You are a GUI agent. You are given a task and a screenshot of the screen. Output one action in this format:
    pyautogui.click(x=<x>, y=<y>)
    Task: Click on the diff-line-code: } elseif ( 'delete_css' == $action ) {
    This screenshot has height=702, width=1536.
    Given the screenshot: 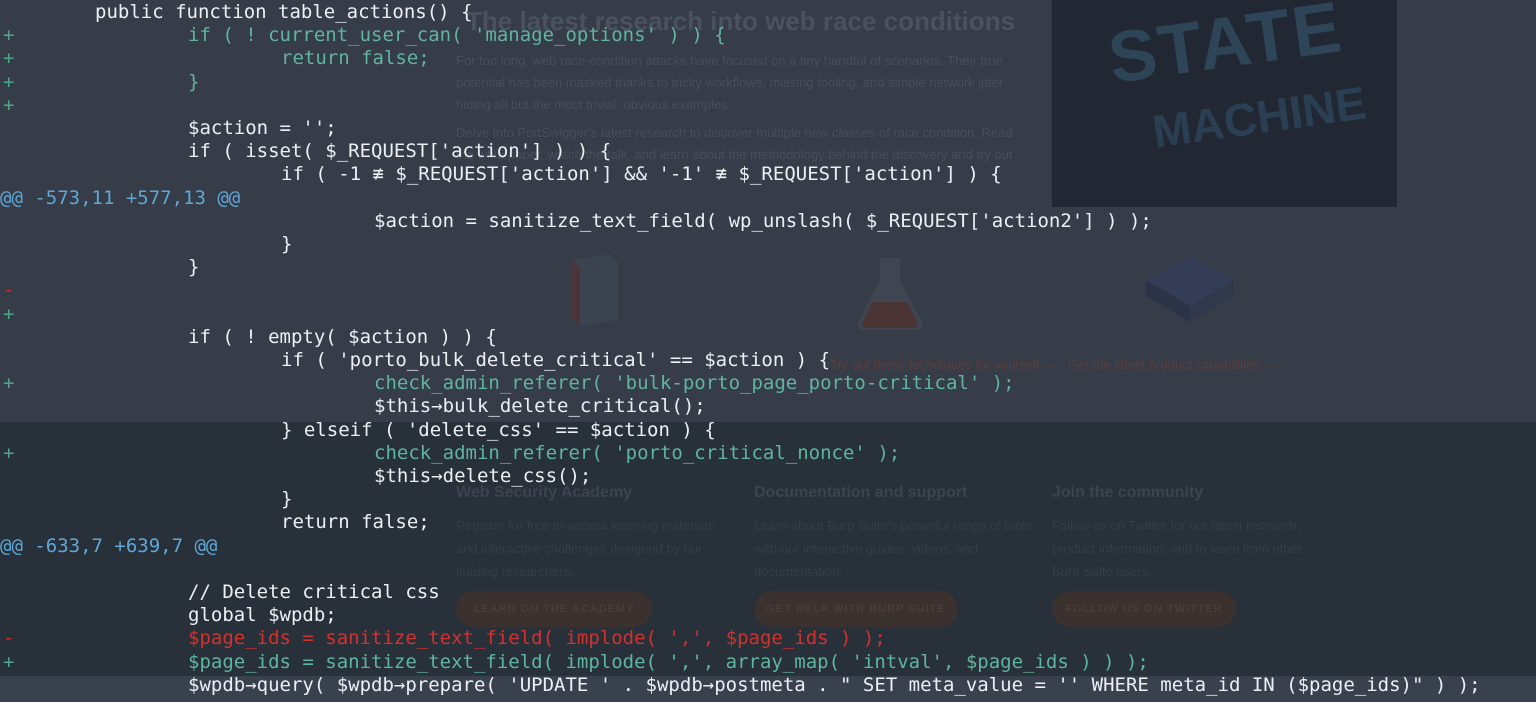 What is the action you would take?
    pyautogui.click(x=498, y=429)
    